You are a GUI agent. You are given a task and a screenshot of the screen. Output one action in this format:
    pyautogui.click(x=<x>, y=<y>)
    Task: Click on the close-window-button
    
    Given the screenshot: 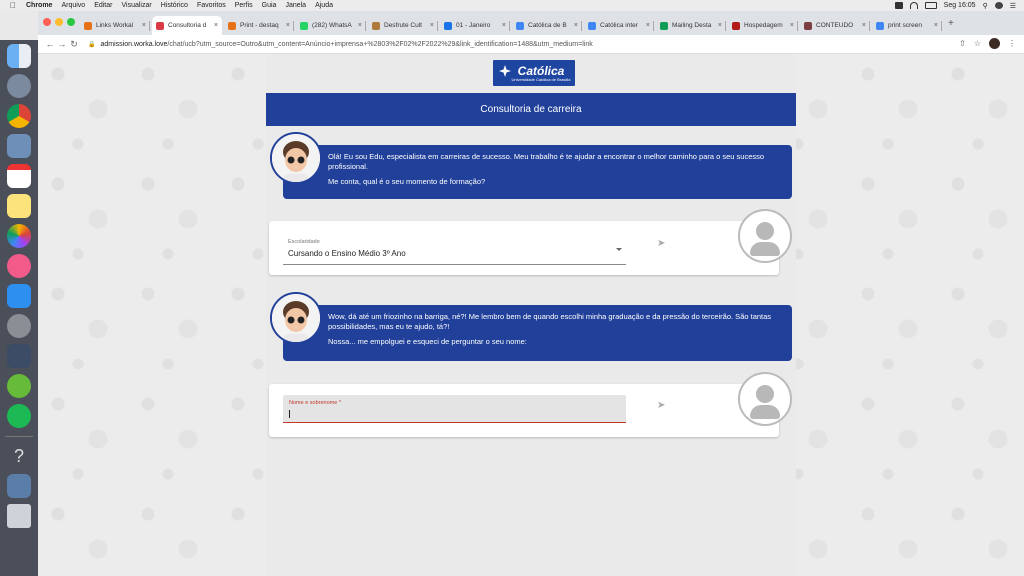 What is the action you would take?
    pyautogui.click(x=47, y=22)
    